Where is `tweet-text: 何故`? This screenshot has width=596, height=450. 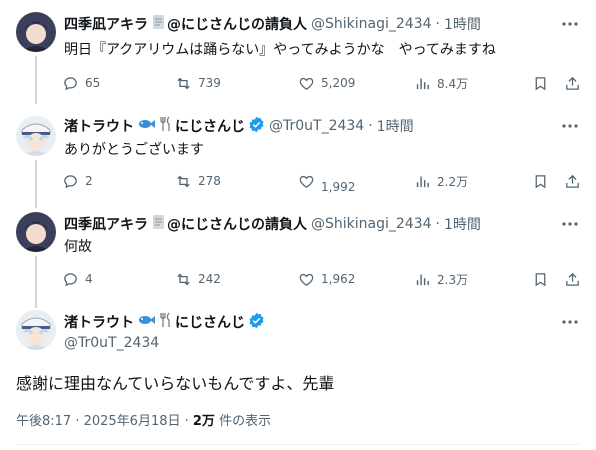
tweet-text: 何故 is located at coordinates (78, 247).